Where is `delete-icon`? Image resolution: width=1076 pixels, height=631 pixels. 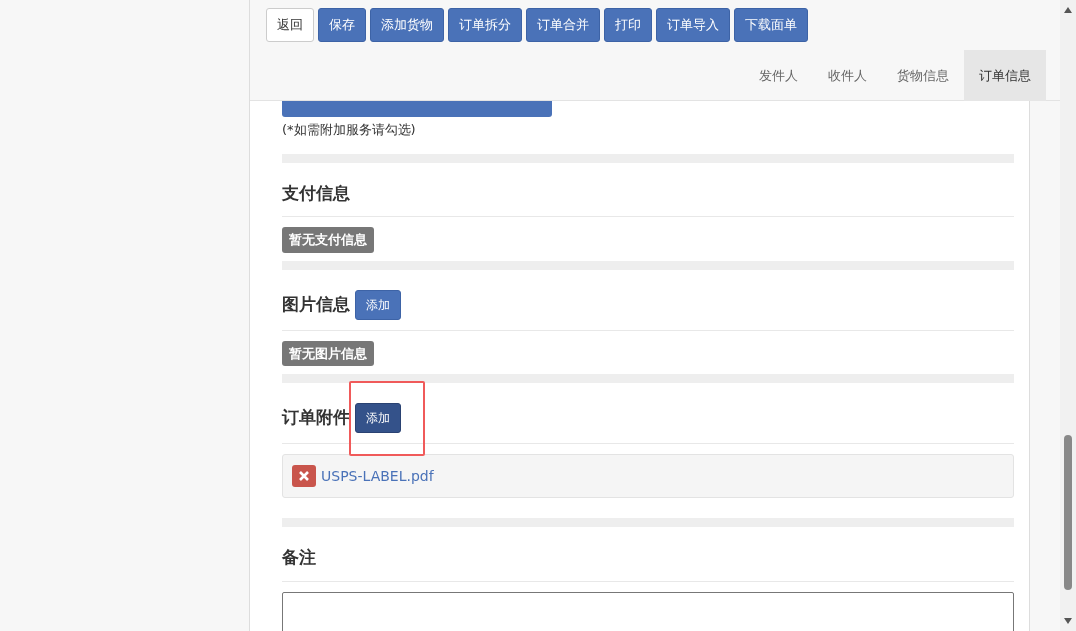 delete-icon is located at coordinates (304, 476).